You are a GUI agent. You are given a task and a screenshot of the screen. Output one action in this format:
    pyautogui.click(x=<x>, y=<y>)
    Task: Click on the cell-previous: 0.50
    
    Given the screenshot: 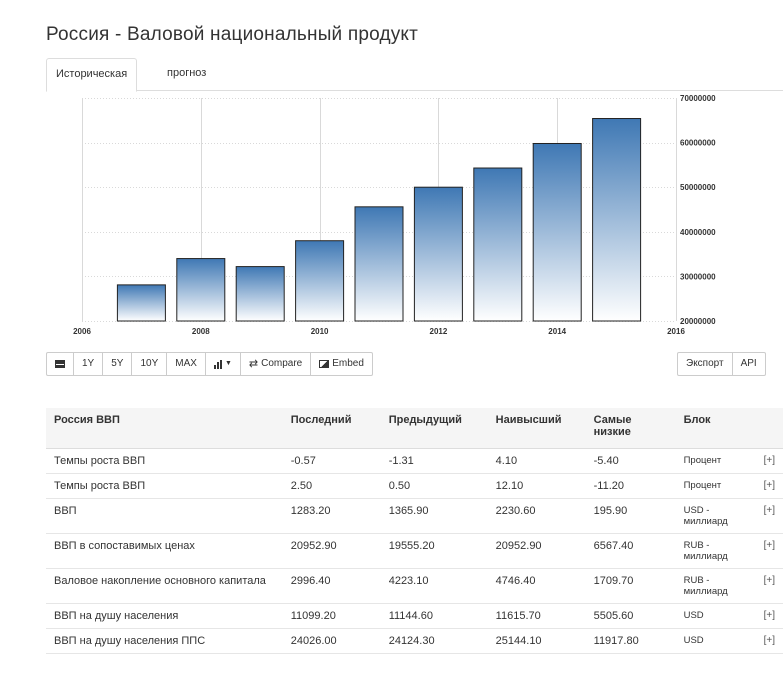 What is the action you would take?
    pyautogui.click(x=434, y=486)
    